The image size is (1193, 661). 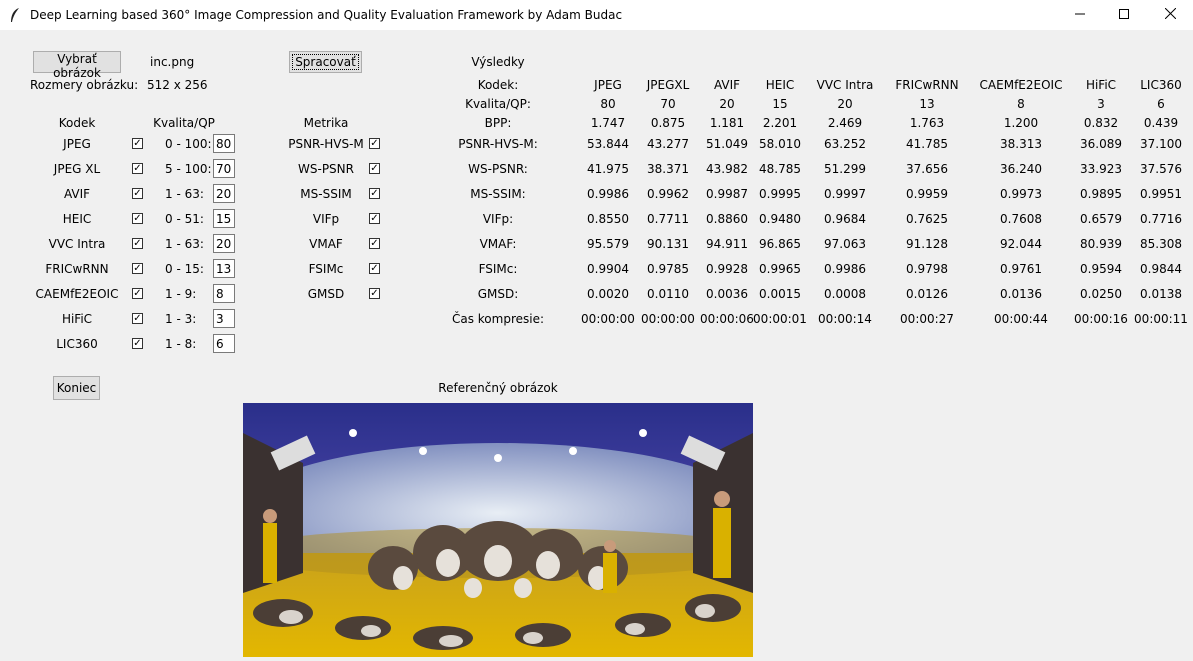 I want to click on results-cell: 41.975, so click(x=608, y=169).